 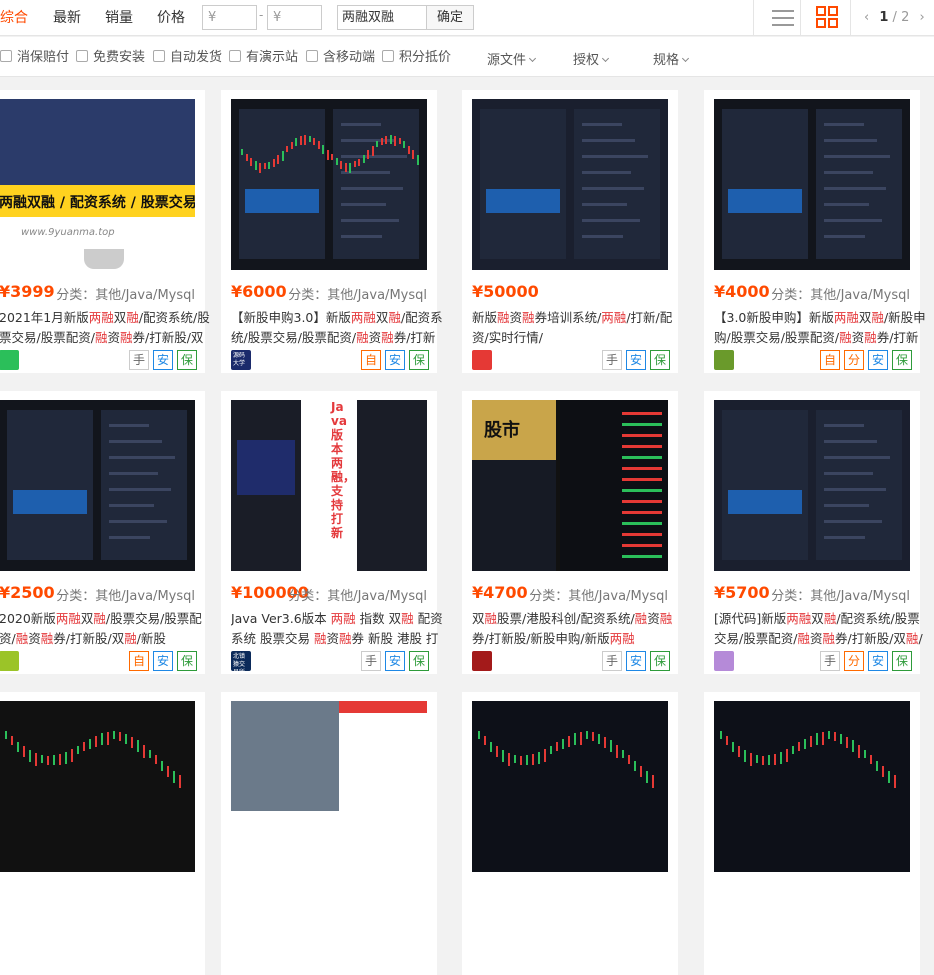 What do you see at coordinates (827, 17) in the screenshot?
I see `grid-view-icon` at bounding box center [827, 17].